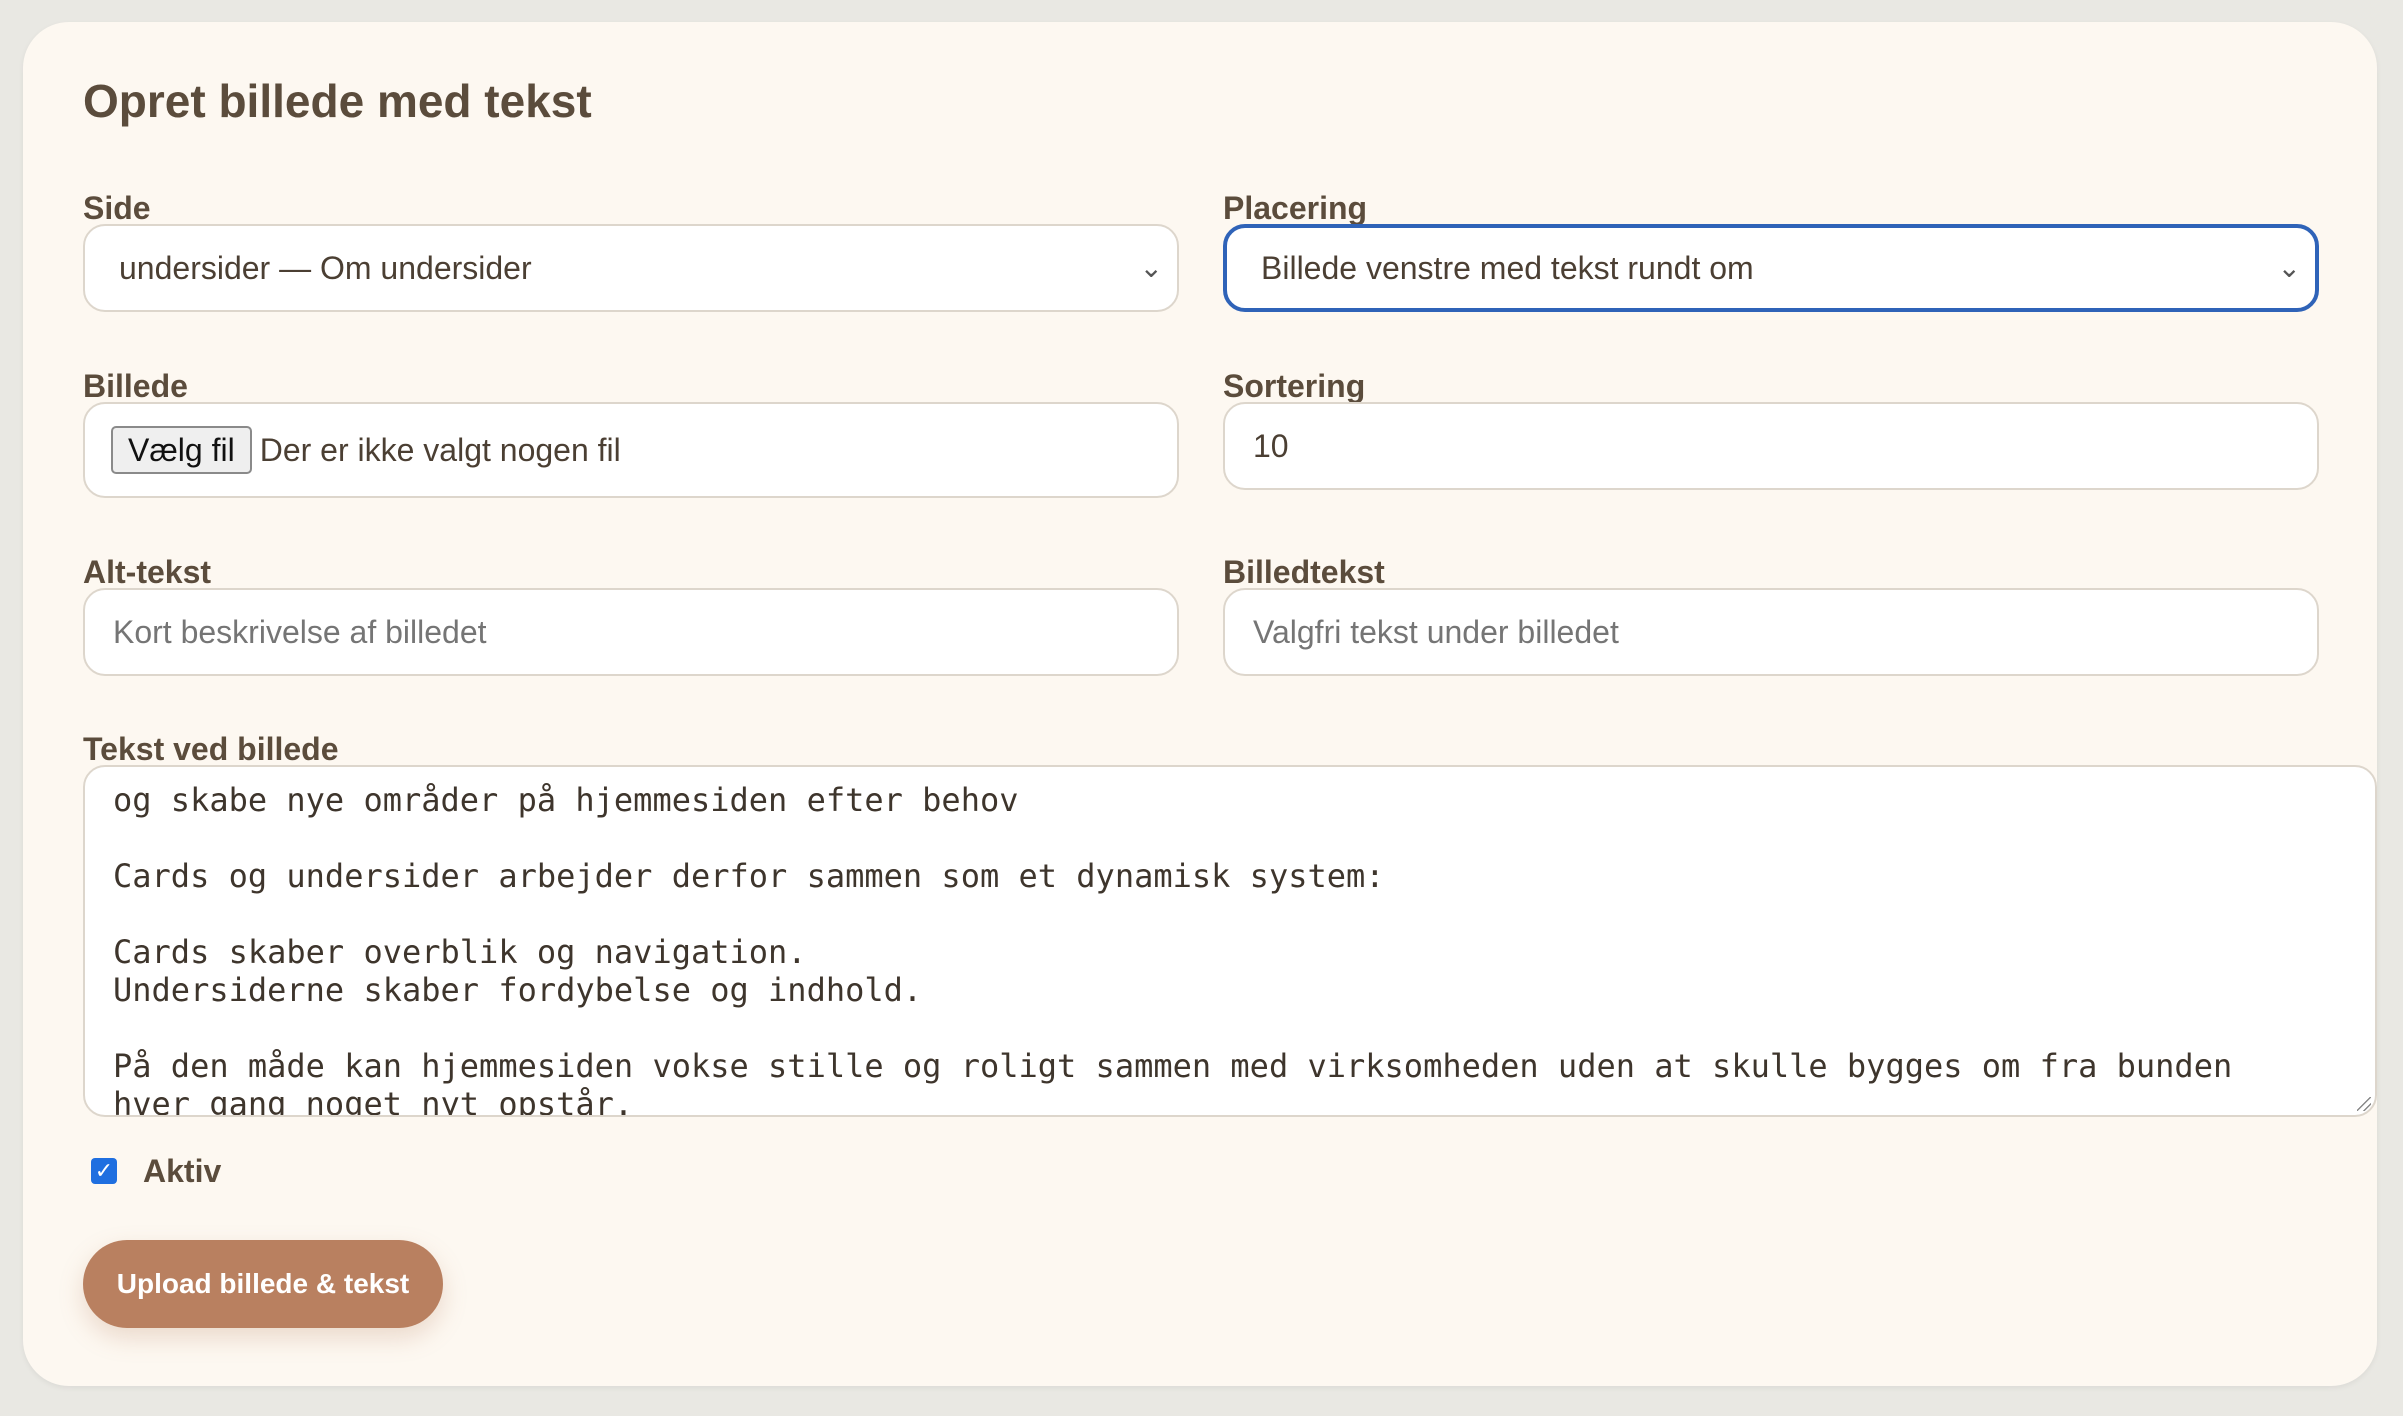  What do you see at coordinates (325, 267) in the screenshot?
I see `side-select-value: undersider — Om undersider` at bounding box center [325, 267].